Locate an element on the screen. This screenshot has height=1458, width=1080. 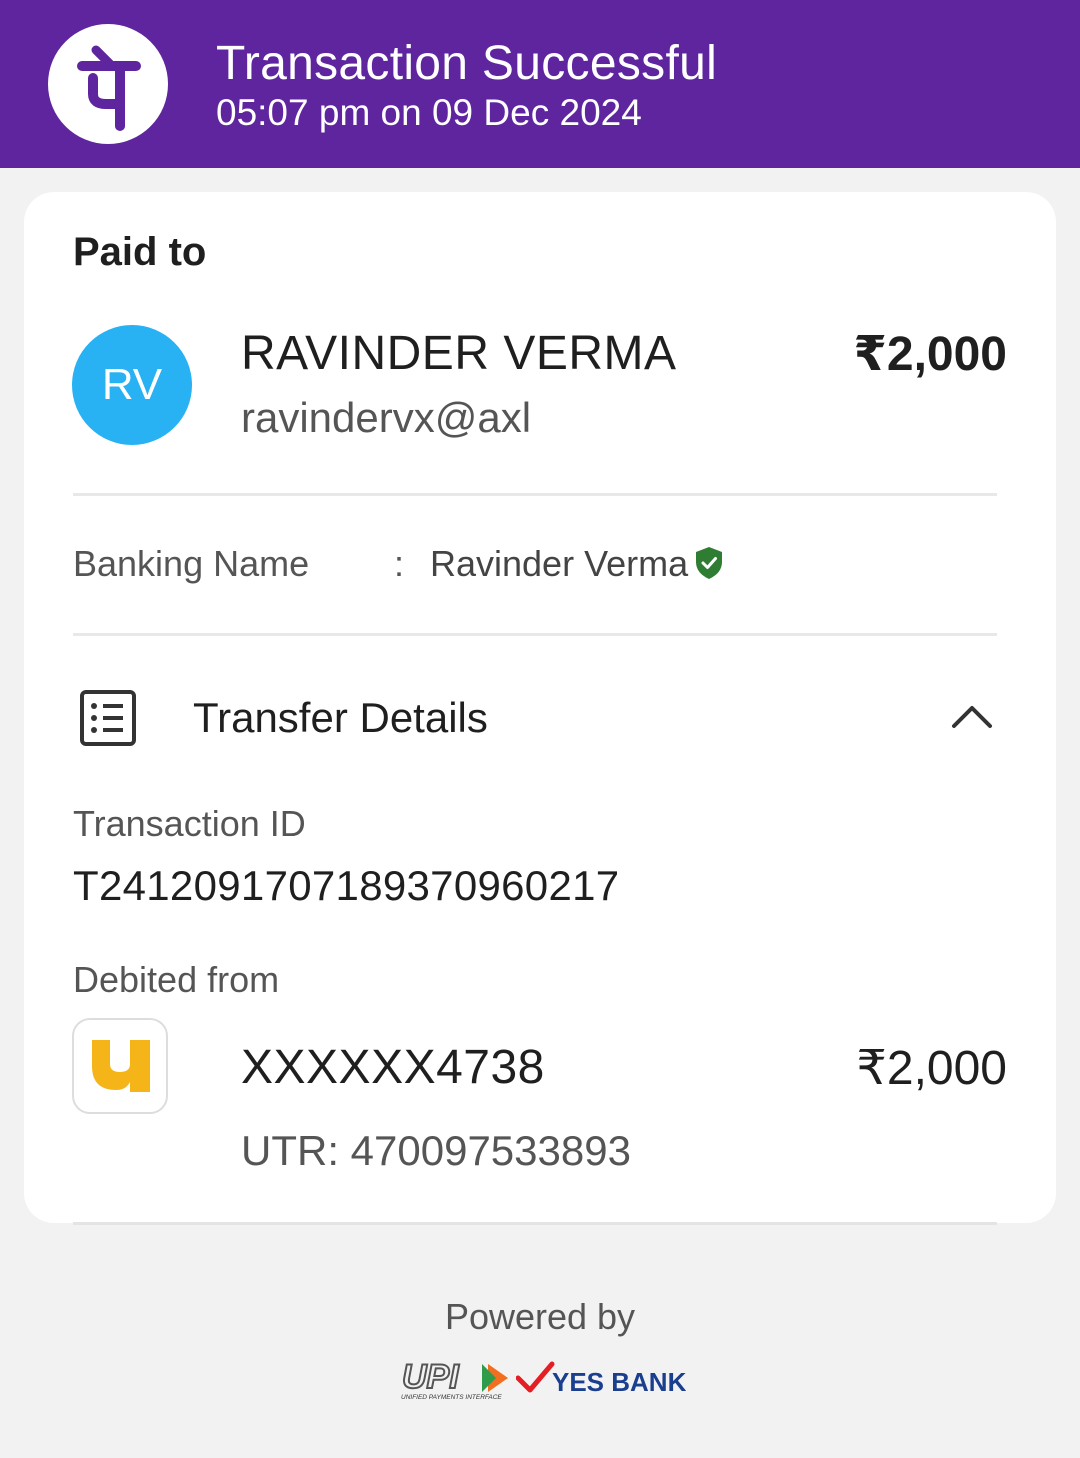
upi-logo-text: UPI is located at coordinates (431, 1377).